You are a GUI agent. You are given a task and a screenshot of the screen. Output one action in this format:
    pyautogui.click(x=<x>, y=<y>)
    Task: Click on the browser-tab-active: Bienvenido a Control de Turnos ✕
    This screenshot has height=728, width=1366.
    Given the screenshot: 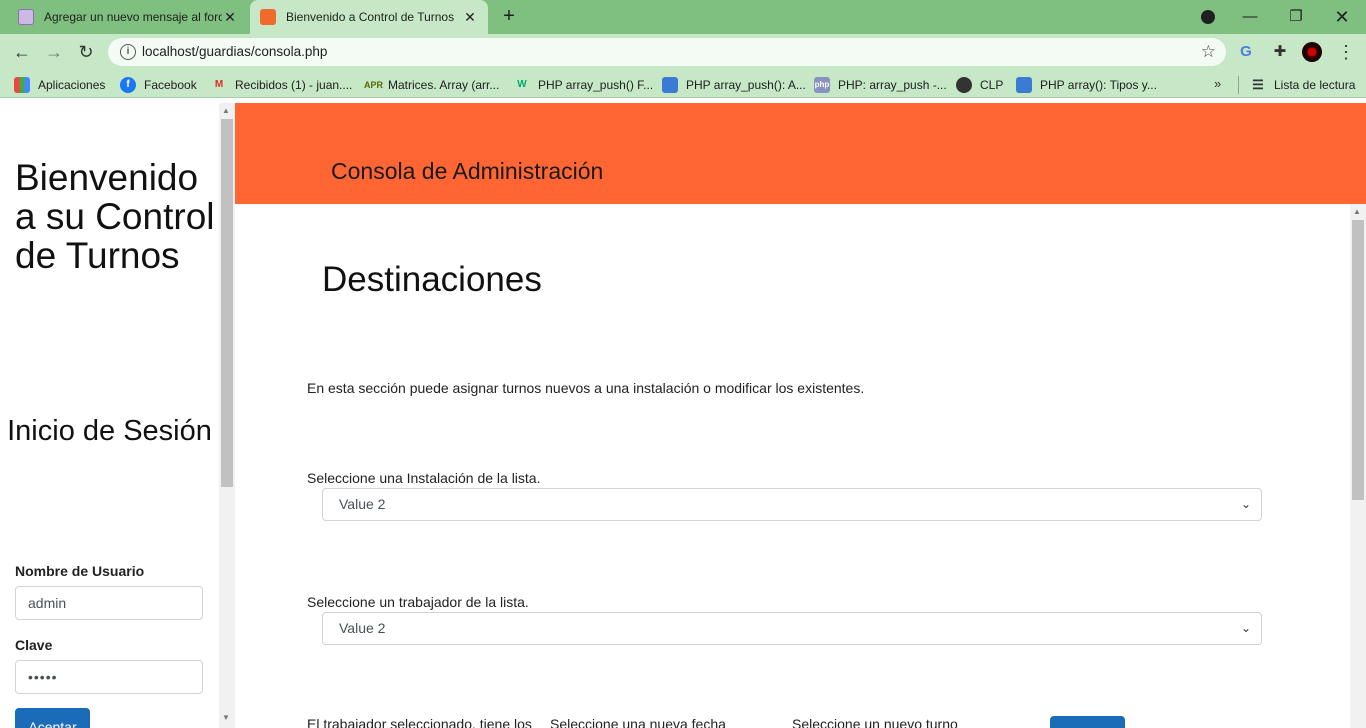 What is the action you would take?
    pyautogui.click(x=369, y=17)
    